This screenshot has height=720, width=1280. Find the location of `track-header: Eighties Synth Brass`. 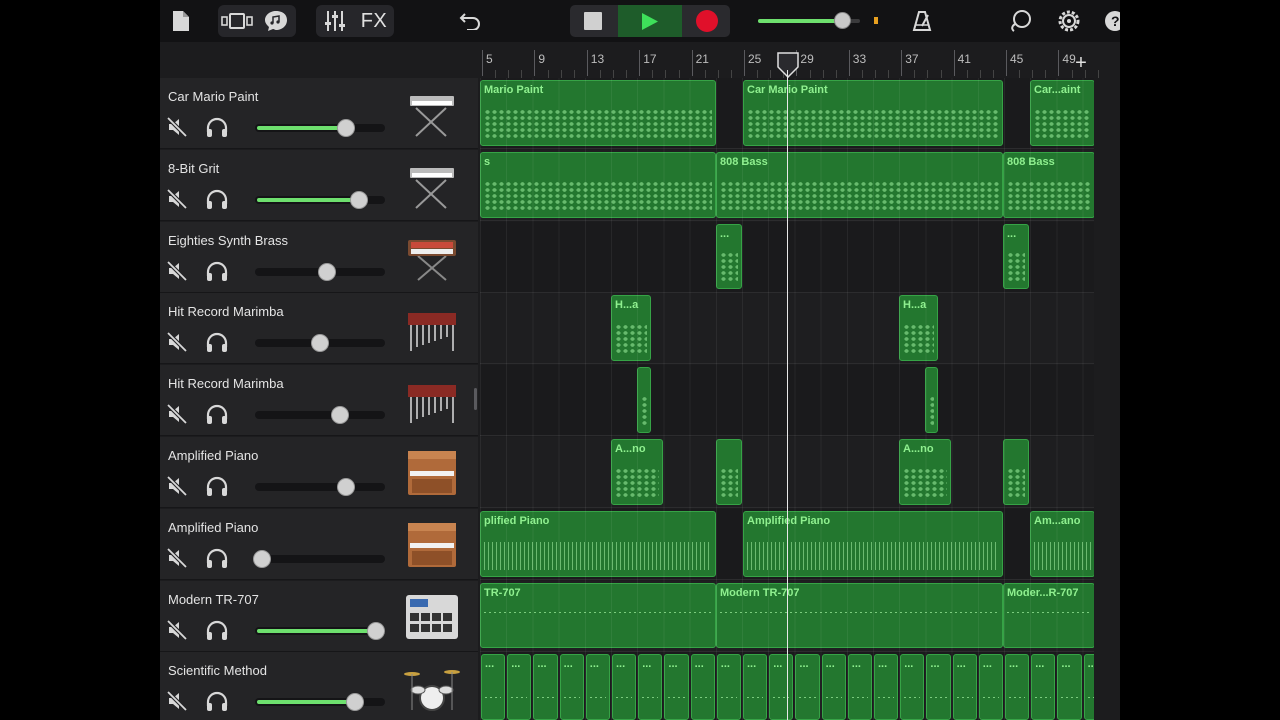

track-header: Eighties Synth Brass is located at coordinates (319, 257).